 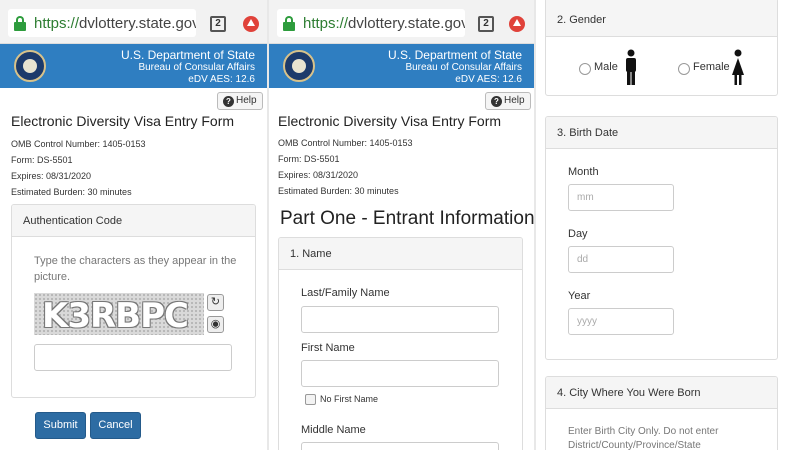 I want to click on middle-name-label: Middle Name, so click(x=333, y=430).